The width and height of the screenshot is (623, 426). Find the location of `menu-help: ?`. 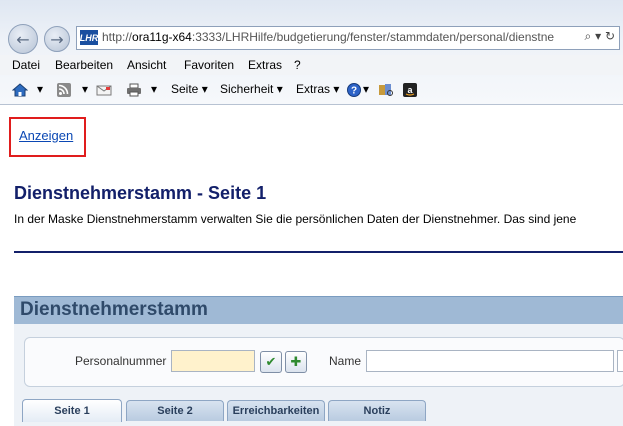

menu-help: ? is located at coordinates (297, 65).